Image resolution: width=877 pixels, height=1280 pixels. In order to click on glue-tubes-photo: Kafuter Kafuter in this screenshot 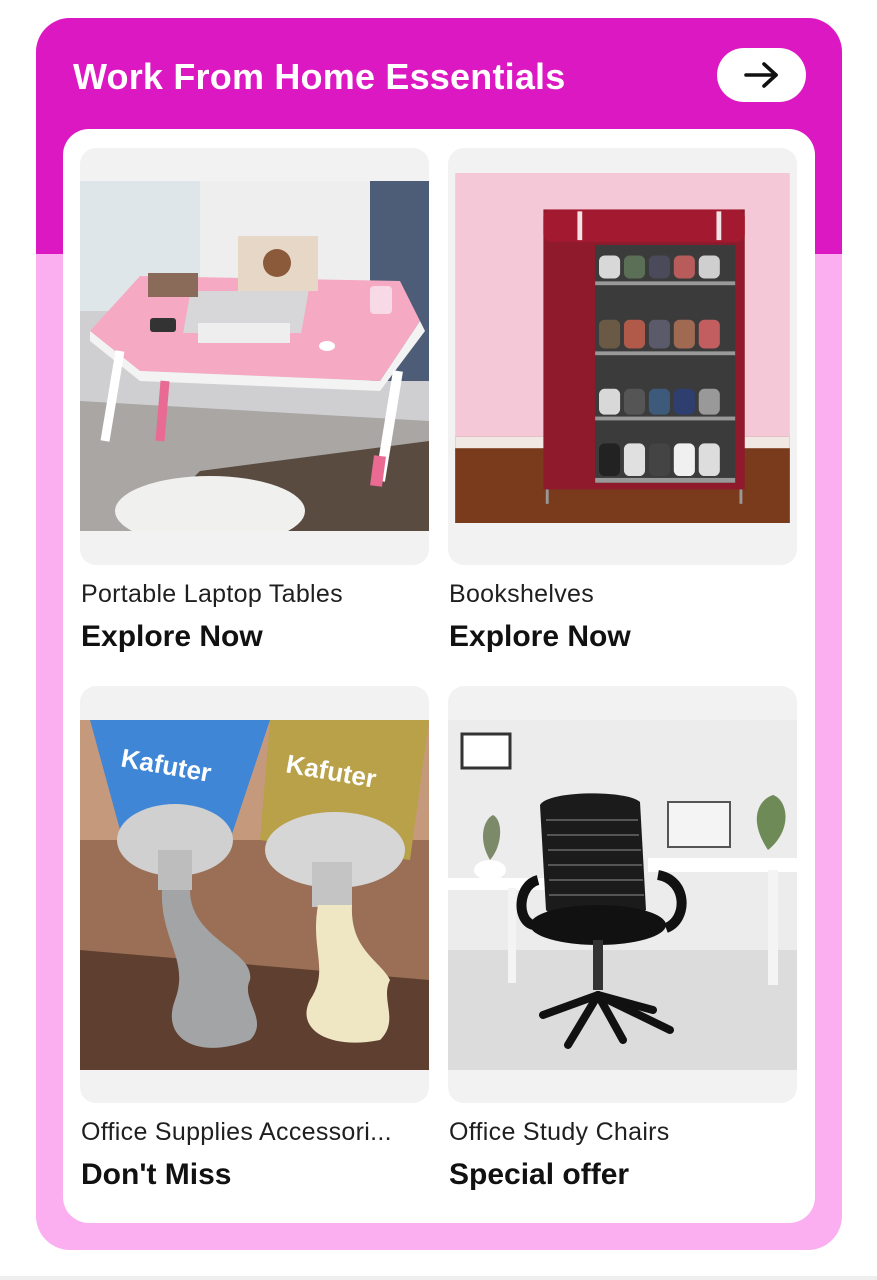, I will do `click(254, 895)`.